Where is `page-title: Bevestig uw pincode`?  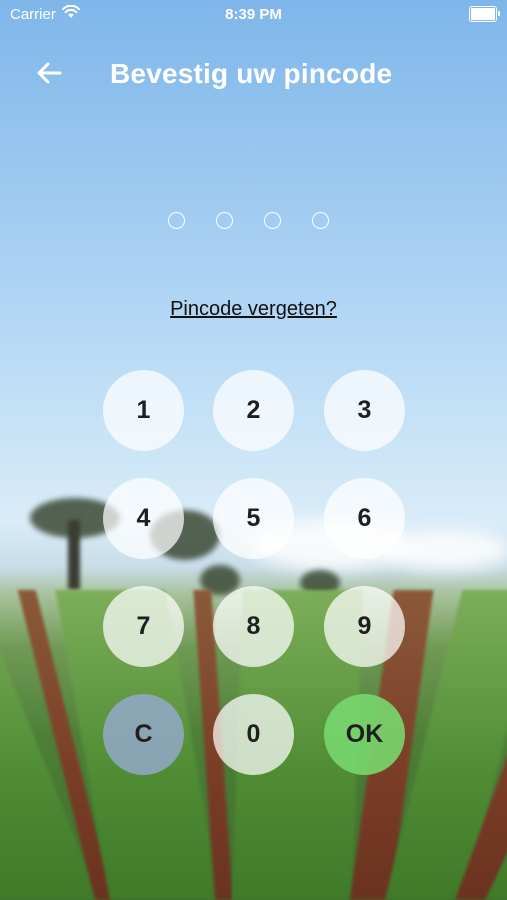 page-title: Bevestig uw pincode is located at coordinates (251, 73).